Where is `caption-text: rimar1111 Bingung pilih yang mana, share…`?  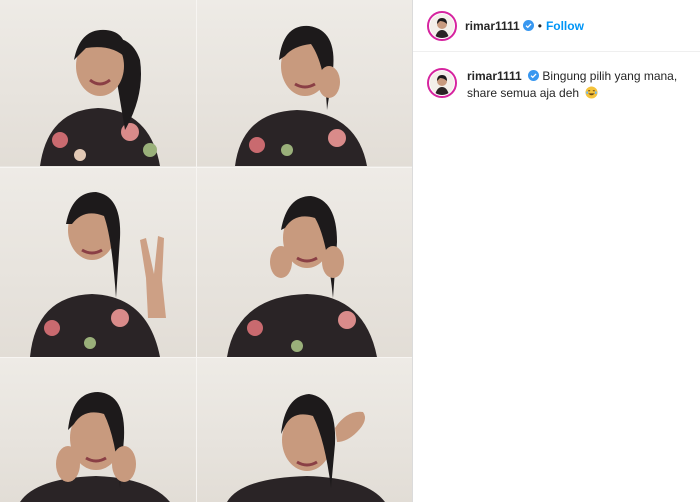 caption-text: rimar1111 Bingung pilih yang mana, share… is located at coordinates (576, 85).